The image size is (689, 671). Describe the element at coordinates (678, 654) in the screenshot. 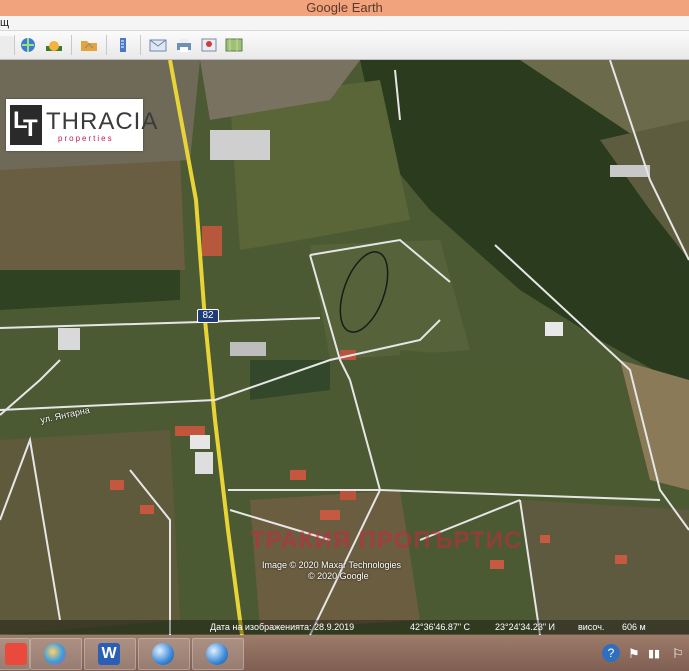

I see `action-center-icon: ⚐` at that location.